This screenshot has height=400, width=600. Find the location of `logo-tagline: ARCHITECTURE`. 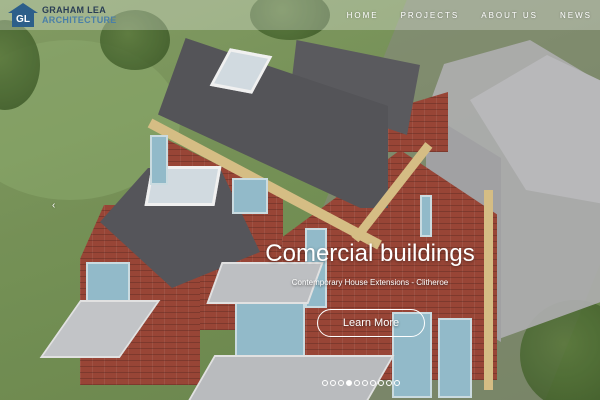

logo-tagline: ARCHITECTURE is located at coordinates (79, 20).